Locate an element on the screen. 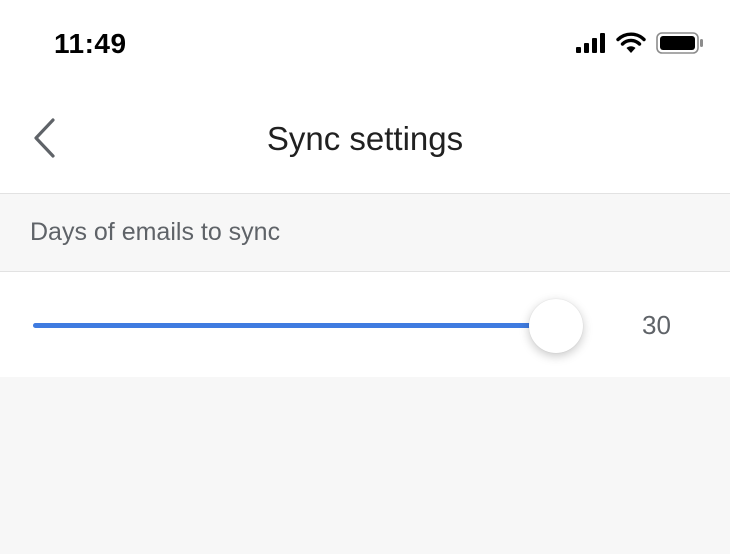  section-label: Days of emails to sync is located at coordinates (155, 232).